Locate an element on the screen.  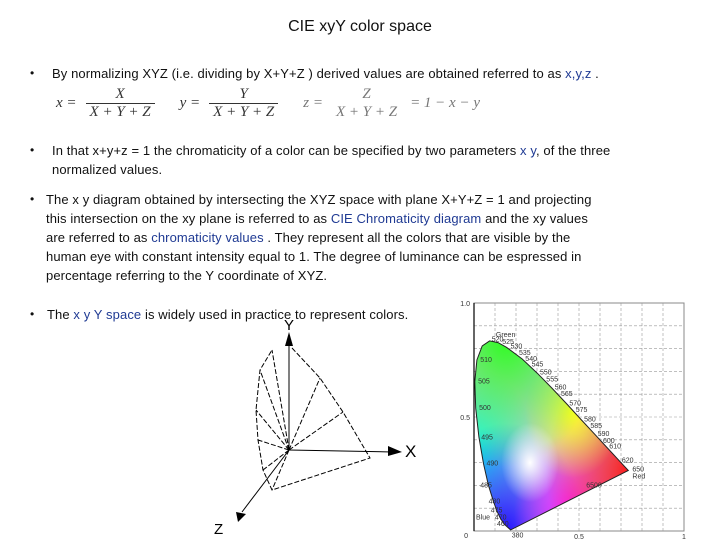
wavelength-label: 490 is located at coordinates (493, 464).